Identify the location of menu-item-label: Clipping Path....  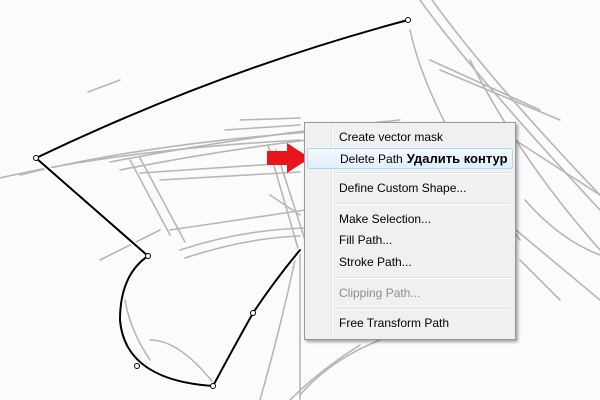
(380, 293).